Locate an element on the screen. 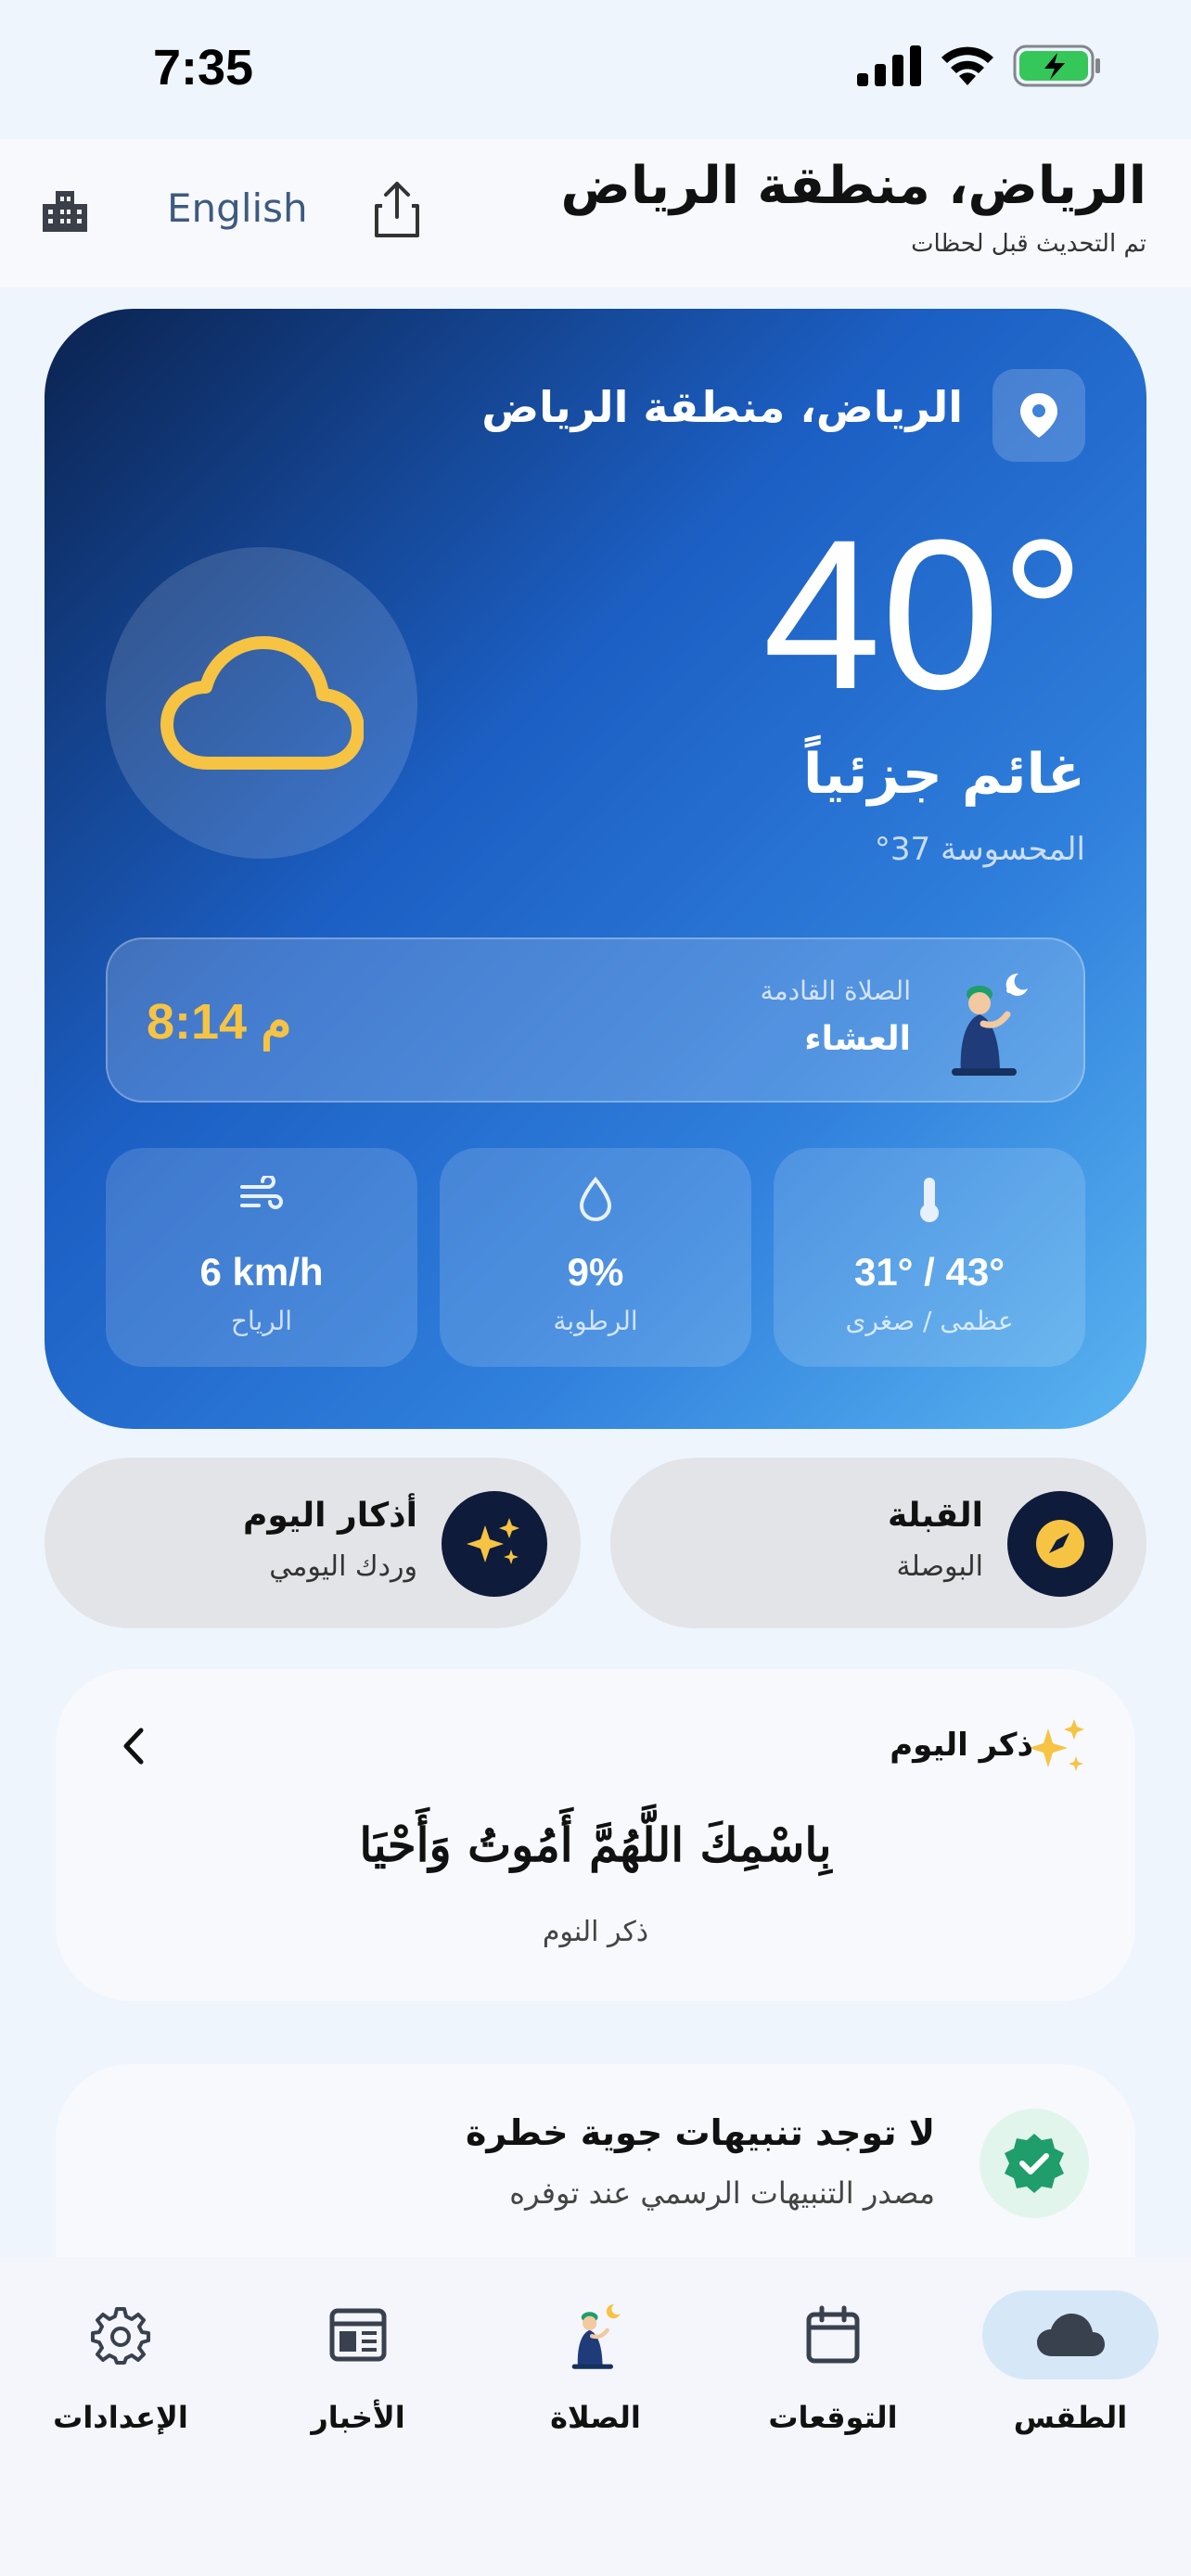 The height and width of the screenshot is (2576, 1191). qibla-card: القبلة البوصلة is located at coordinates (878, 1543).